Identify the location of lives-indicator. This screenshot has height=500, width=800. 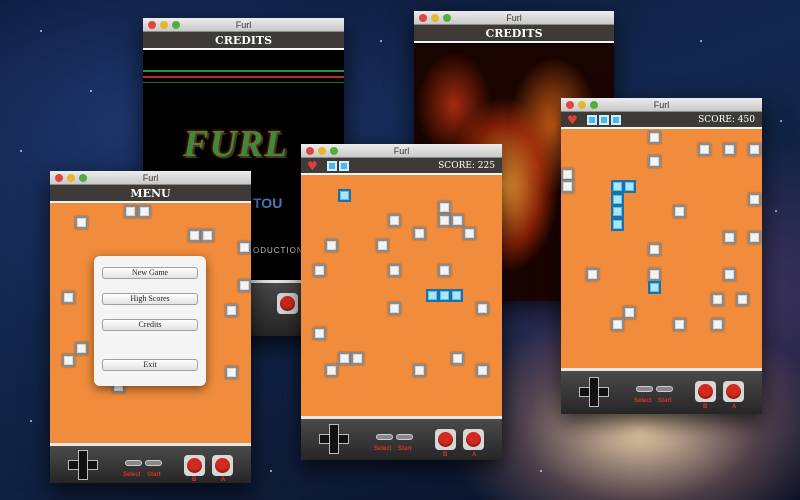
(604, 120).